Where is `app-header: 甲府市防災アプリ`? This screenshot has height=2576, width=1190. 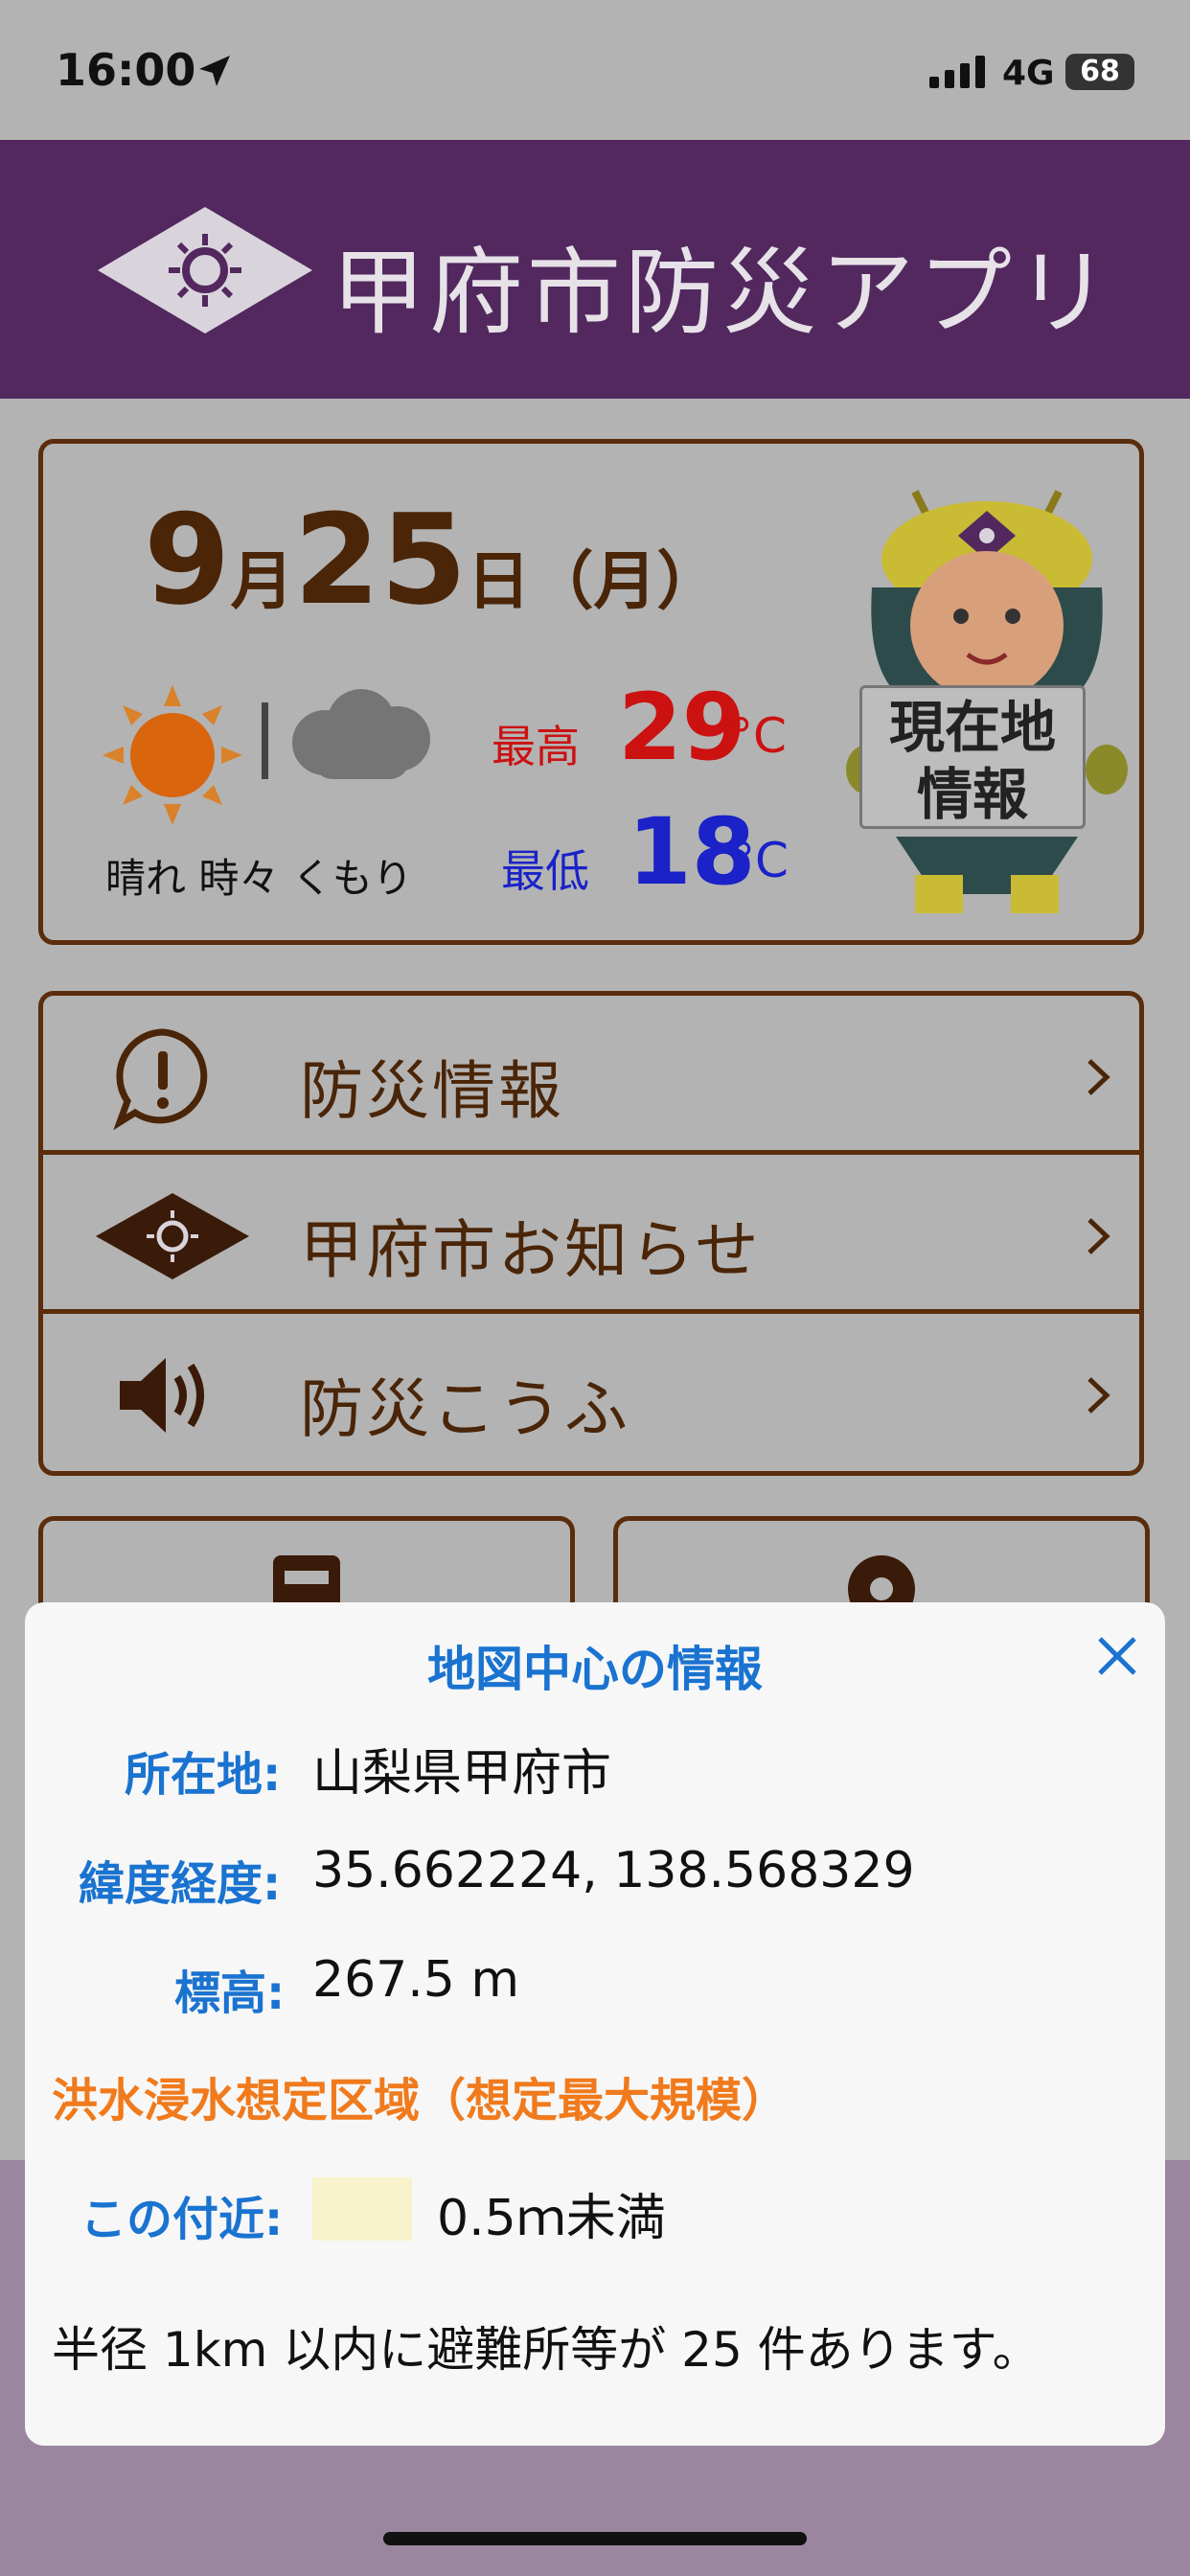
app-header: 甲府市防災アプリ is located at coordinates (595, 269).